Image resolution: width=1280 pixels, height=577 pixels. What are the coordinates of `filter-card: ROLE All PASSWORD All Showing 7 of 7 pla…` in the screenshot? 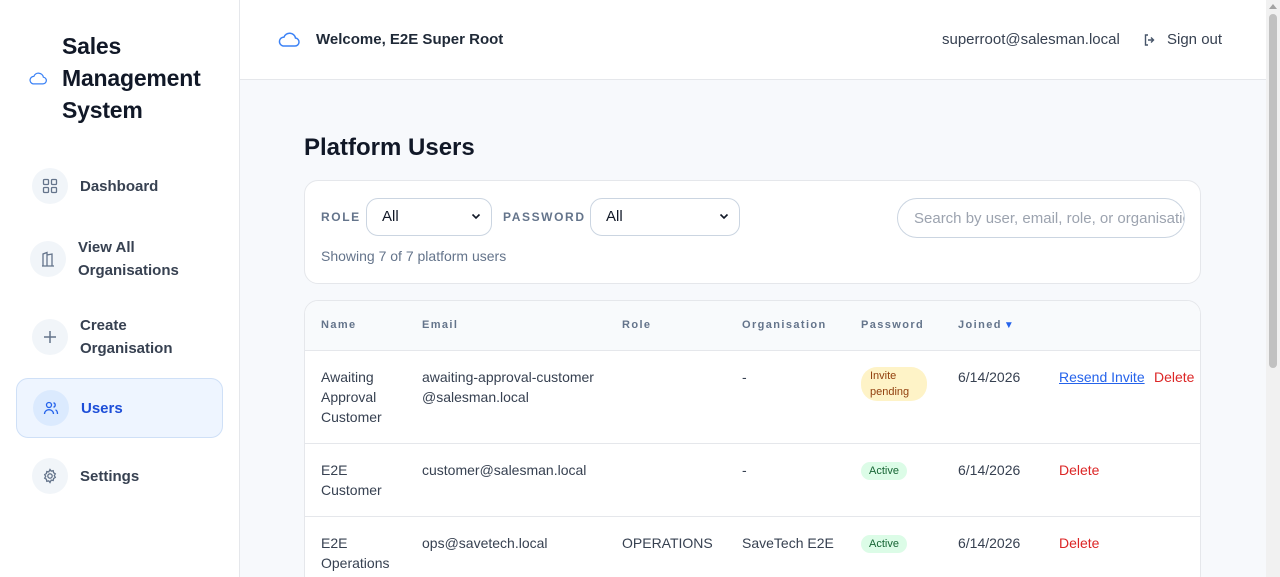 It's located at (752, 232).